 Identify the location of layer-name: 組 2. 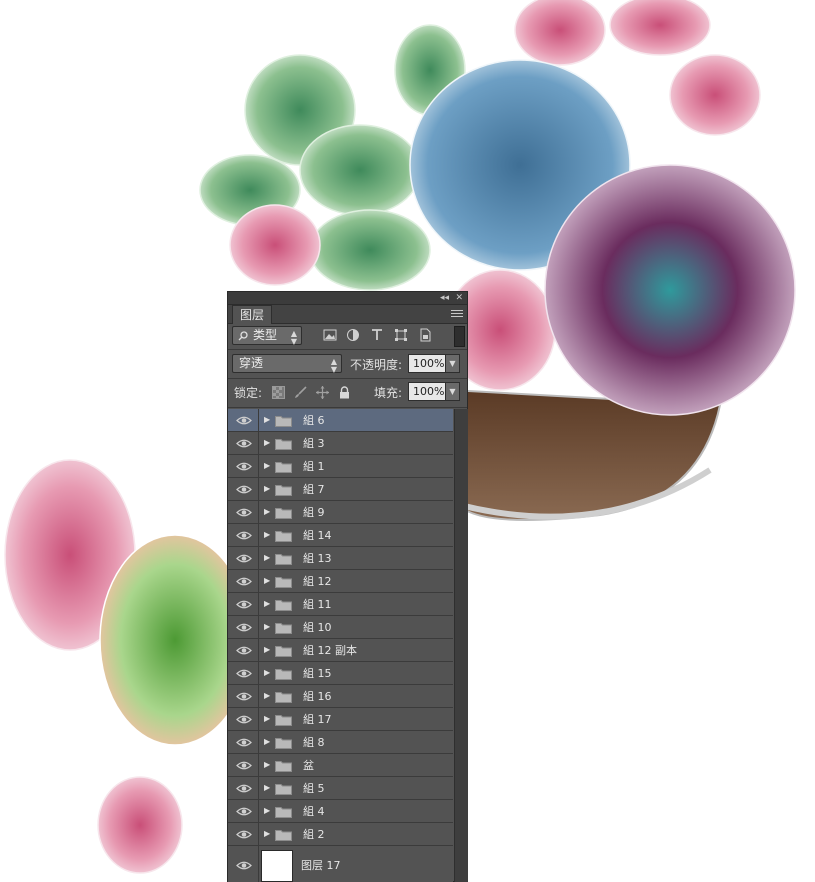
(314, 834).